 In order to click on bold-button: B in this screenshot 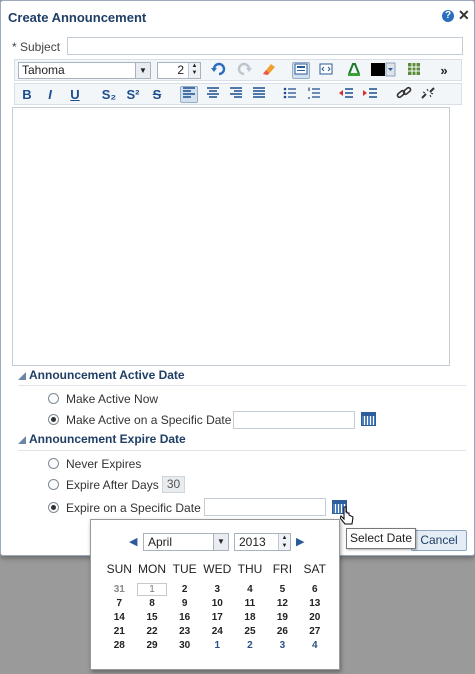, I will do `click(27, 94)`.